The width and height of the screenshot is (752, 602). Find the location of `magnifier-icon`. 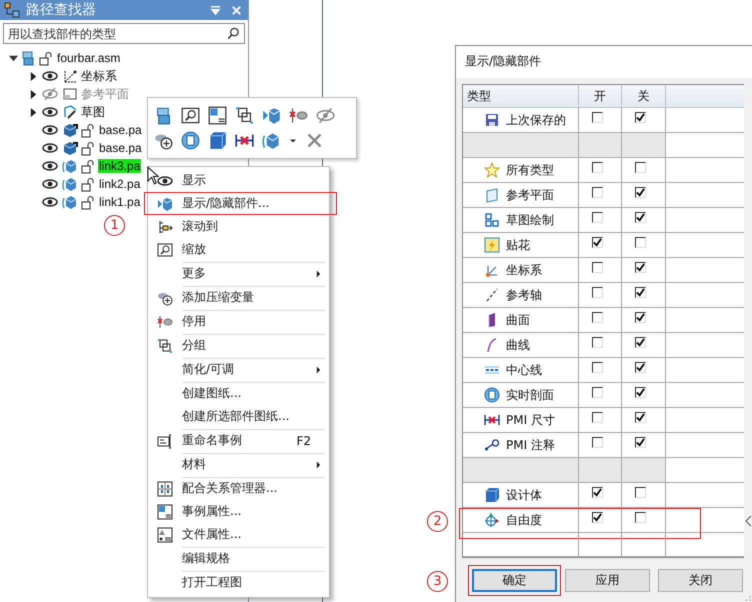

magnifier-icon is located at coordinates (165, 250).